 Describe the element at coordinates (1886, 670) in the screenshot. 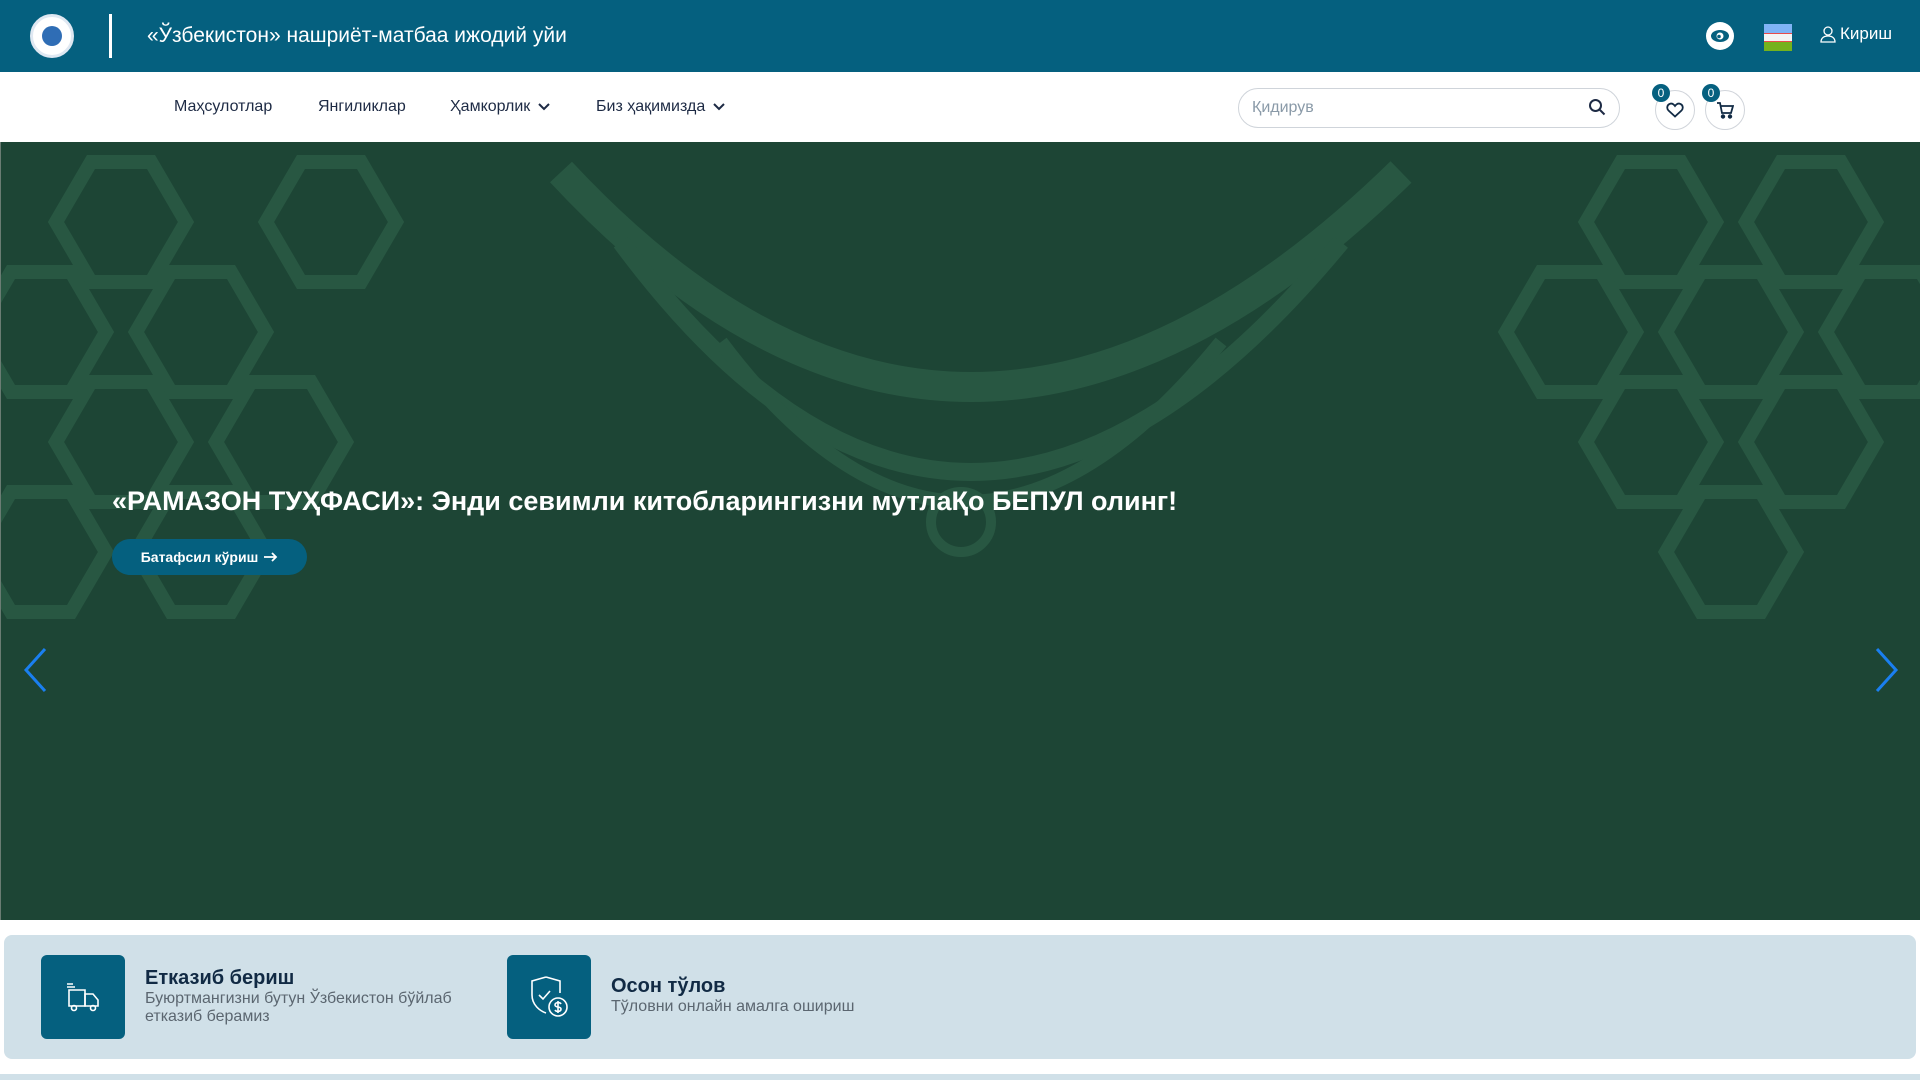

I see `slider-next-arrow-icon` at that location.